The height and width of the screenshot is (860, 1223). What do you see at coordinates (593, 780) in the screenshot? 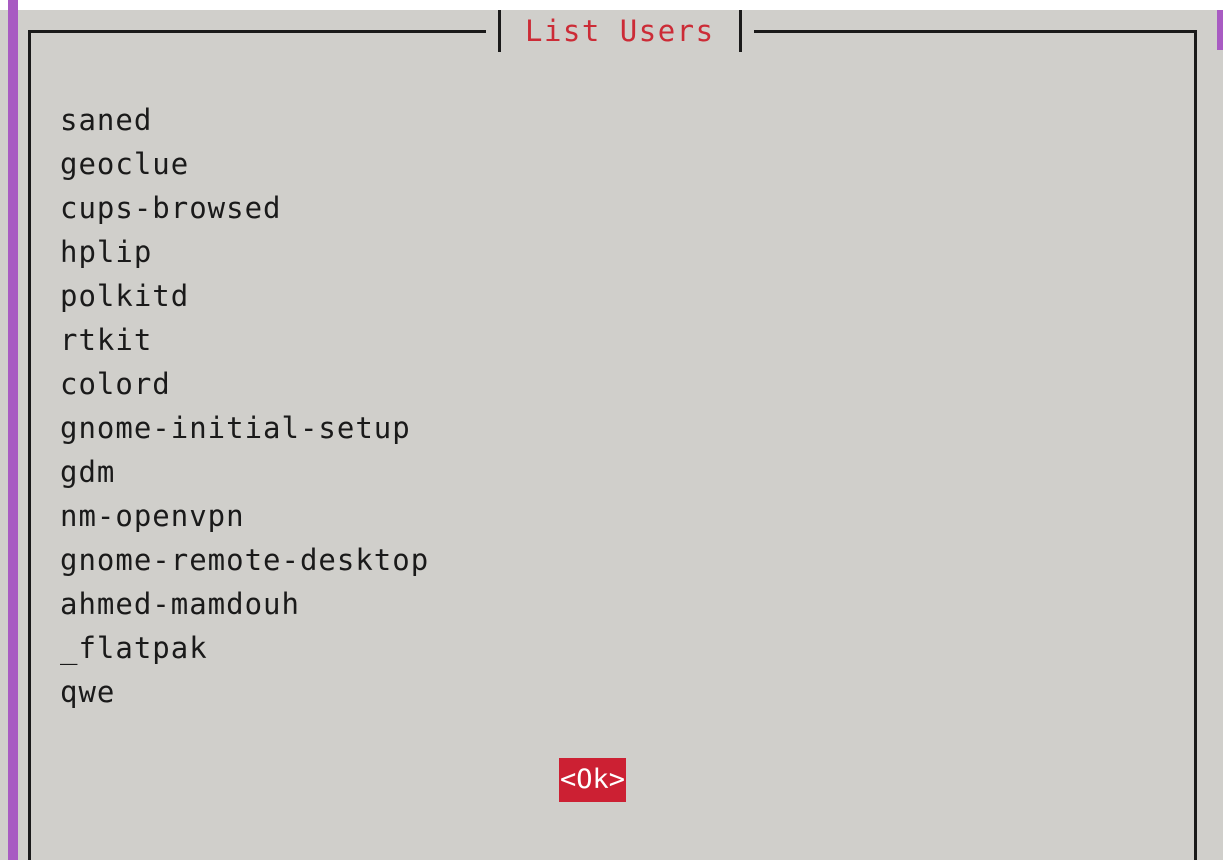
I see `ok-button: <Ok>` at bounding box center [593, 780].